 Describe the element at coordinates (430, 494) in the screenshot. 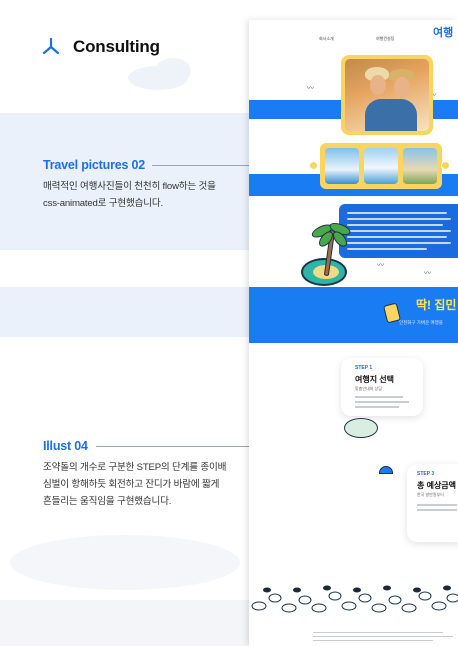

I see `step-sub: 한국 발만원부터` at that location.